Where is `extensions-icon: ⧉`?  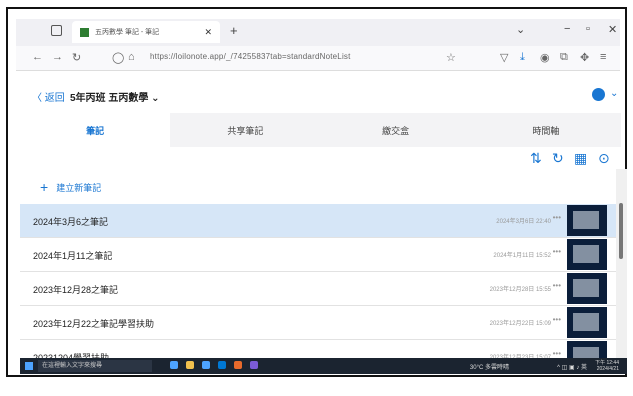
extensions-icon: ⧉ is located at coordinates (564, 57).